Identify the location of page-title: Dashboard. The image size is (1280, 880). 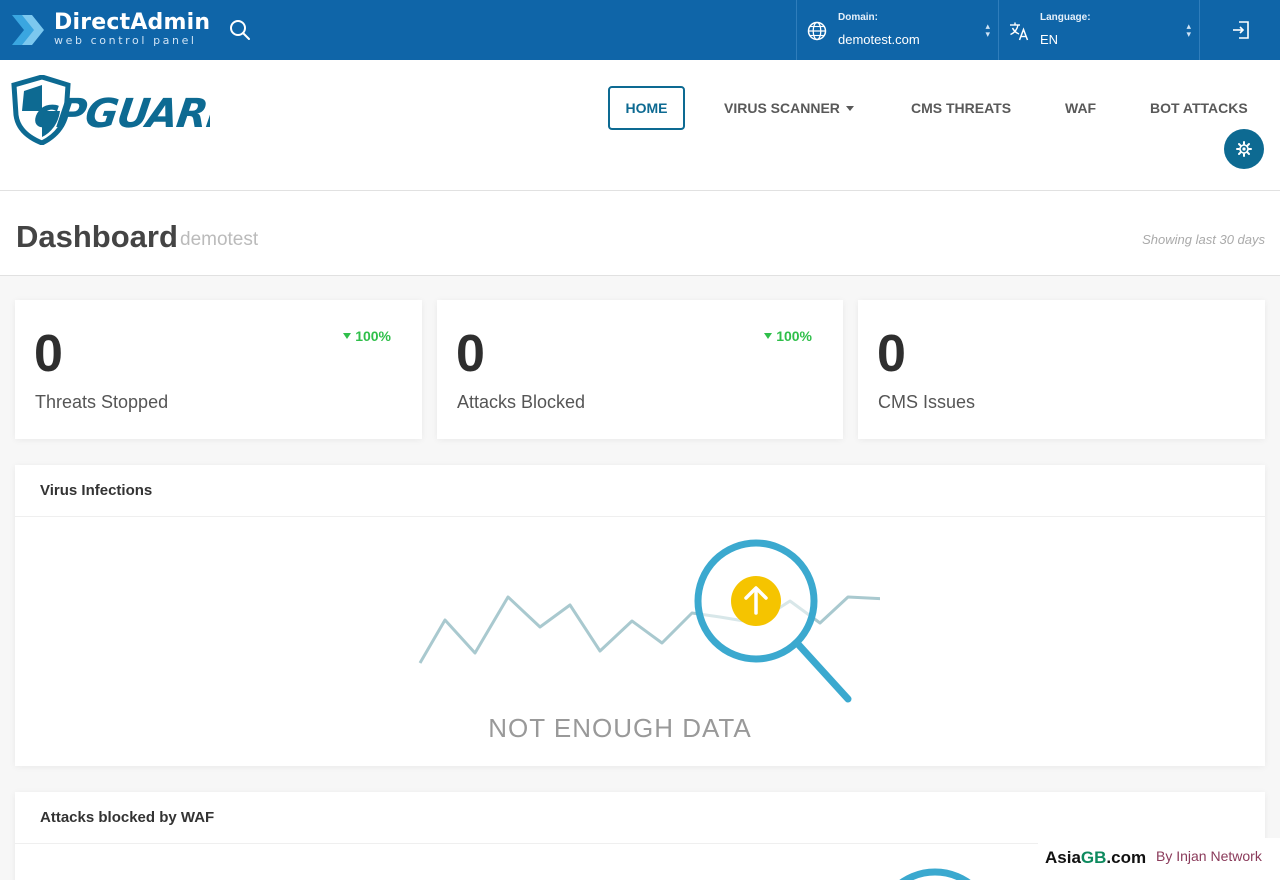
(97, 236).